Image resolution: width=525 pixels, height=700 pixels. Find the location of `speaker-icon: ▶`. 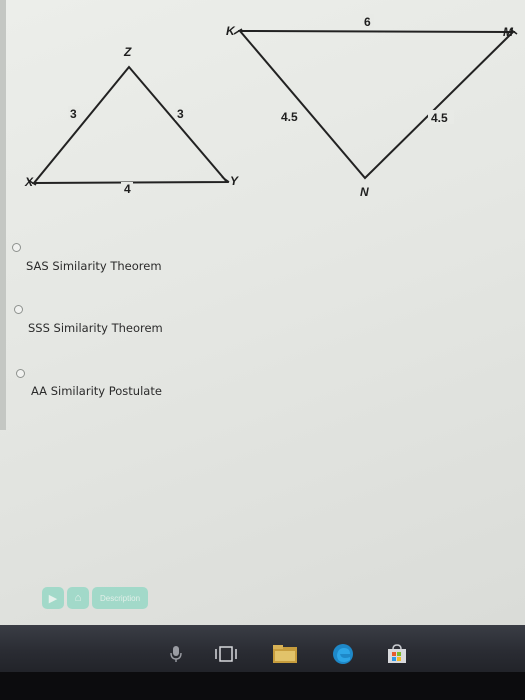

speaker-icon: ▶ is located at coordinates (53, 598).